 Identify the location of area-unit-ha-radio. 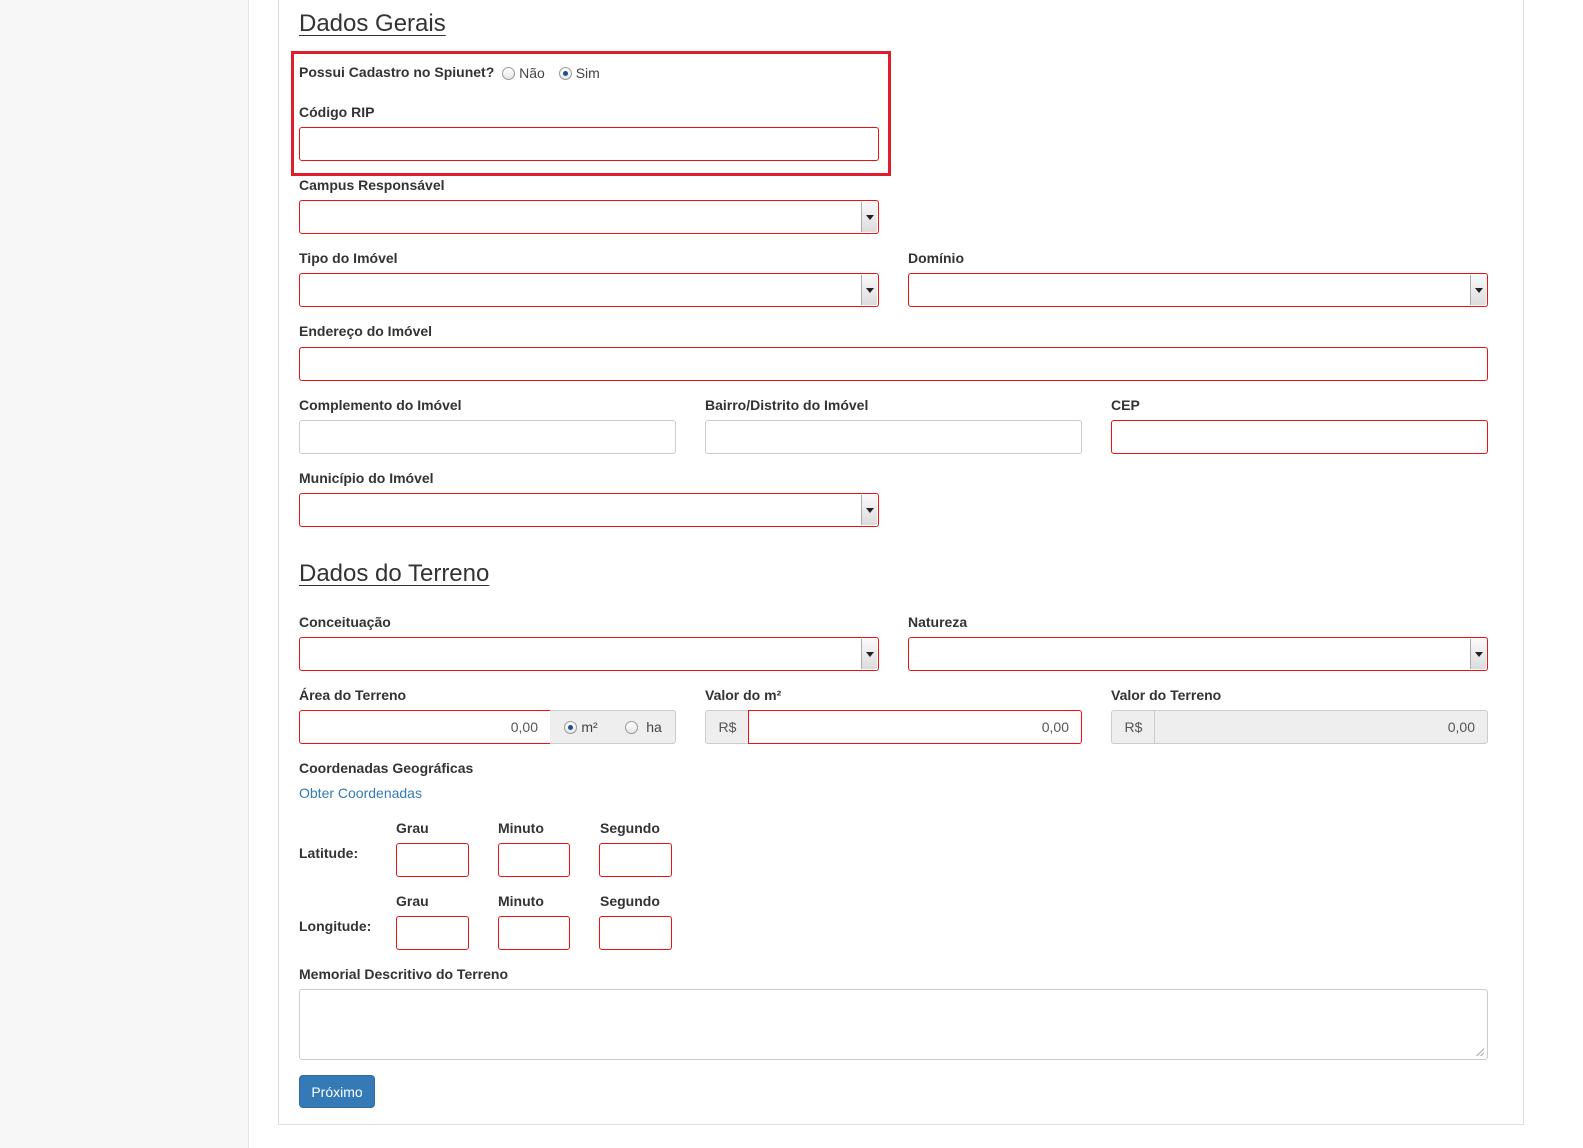
(632, 727).